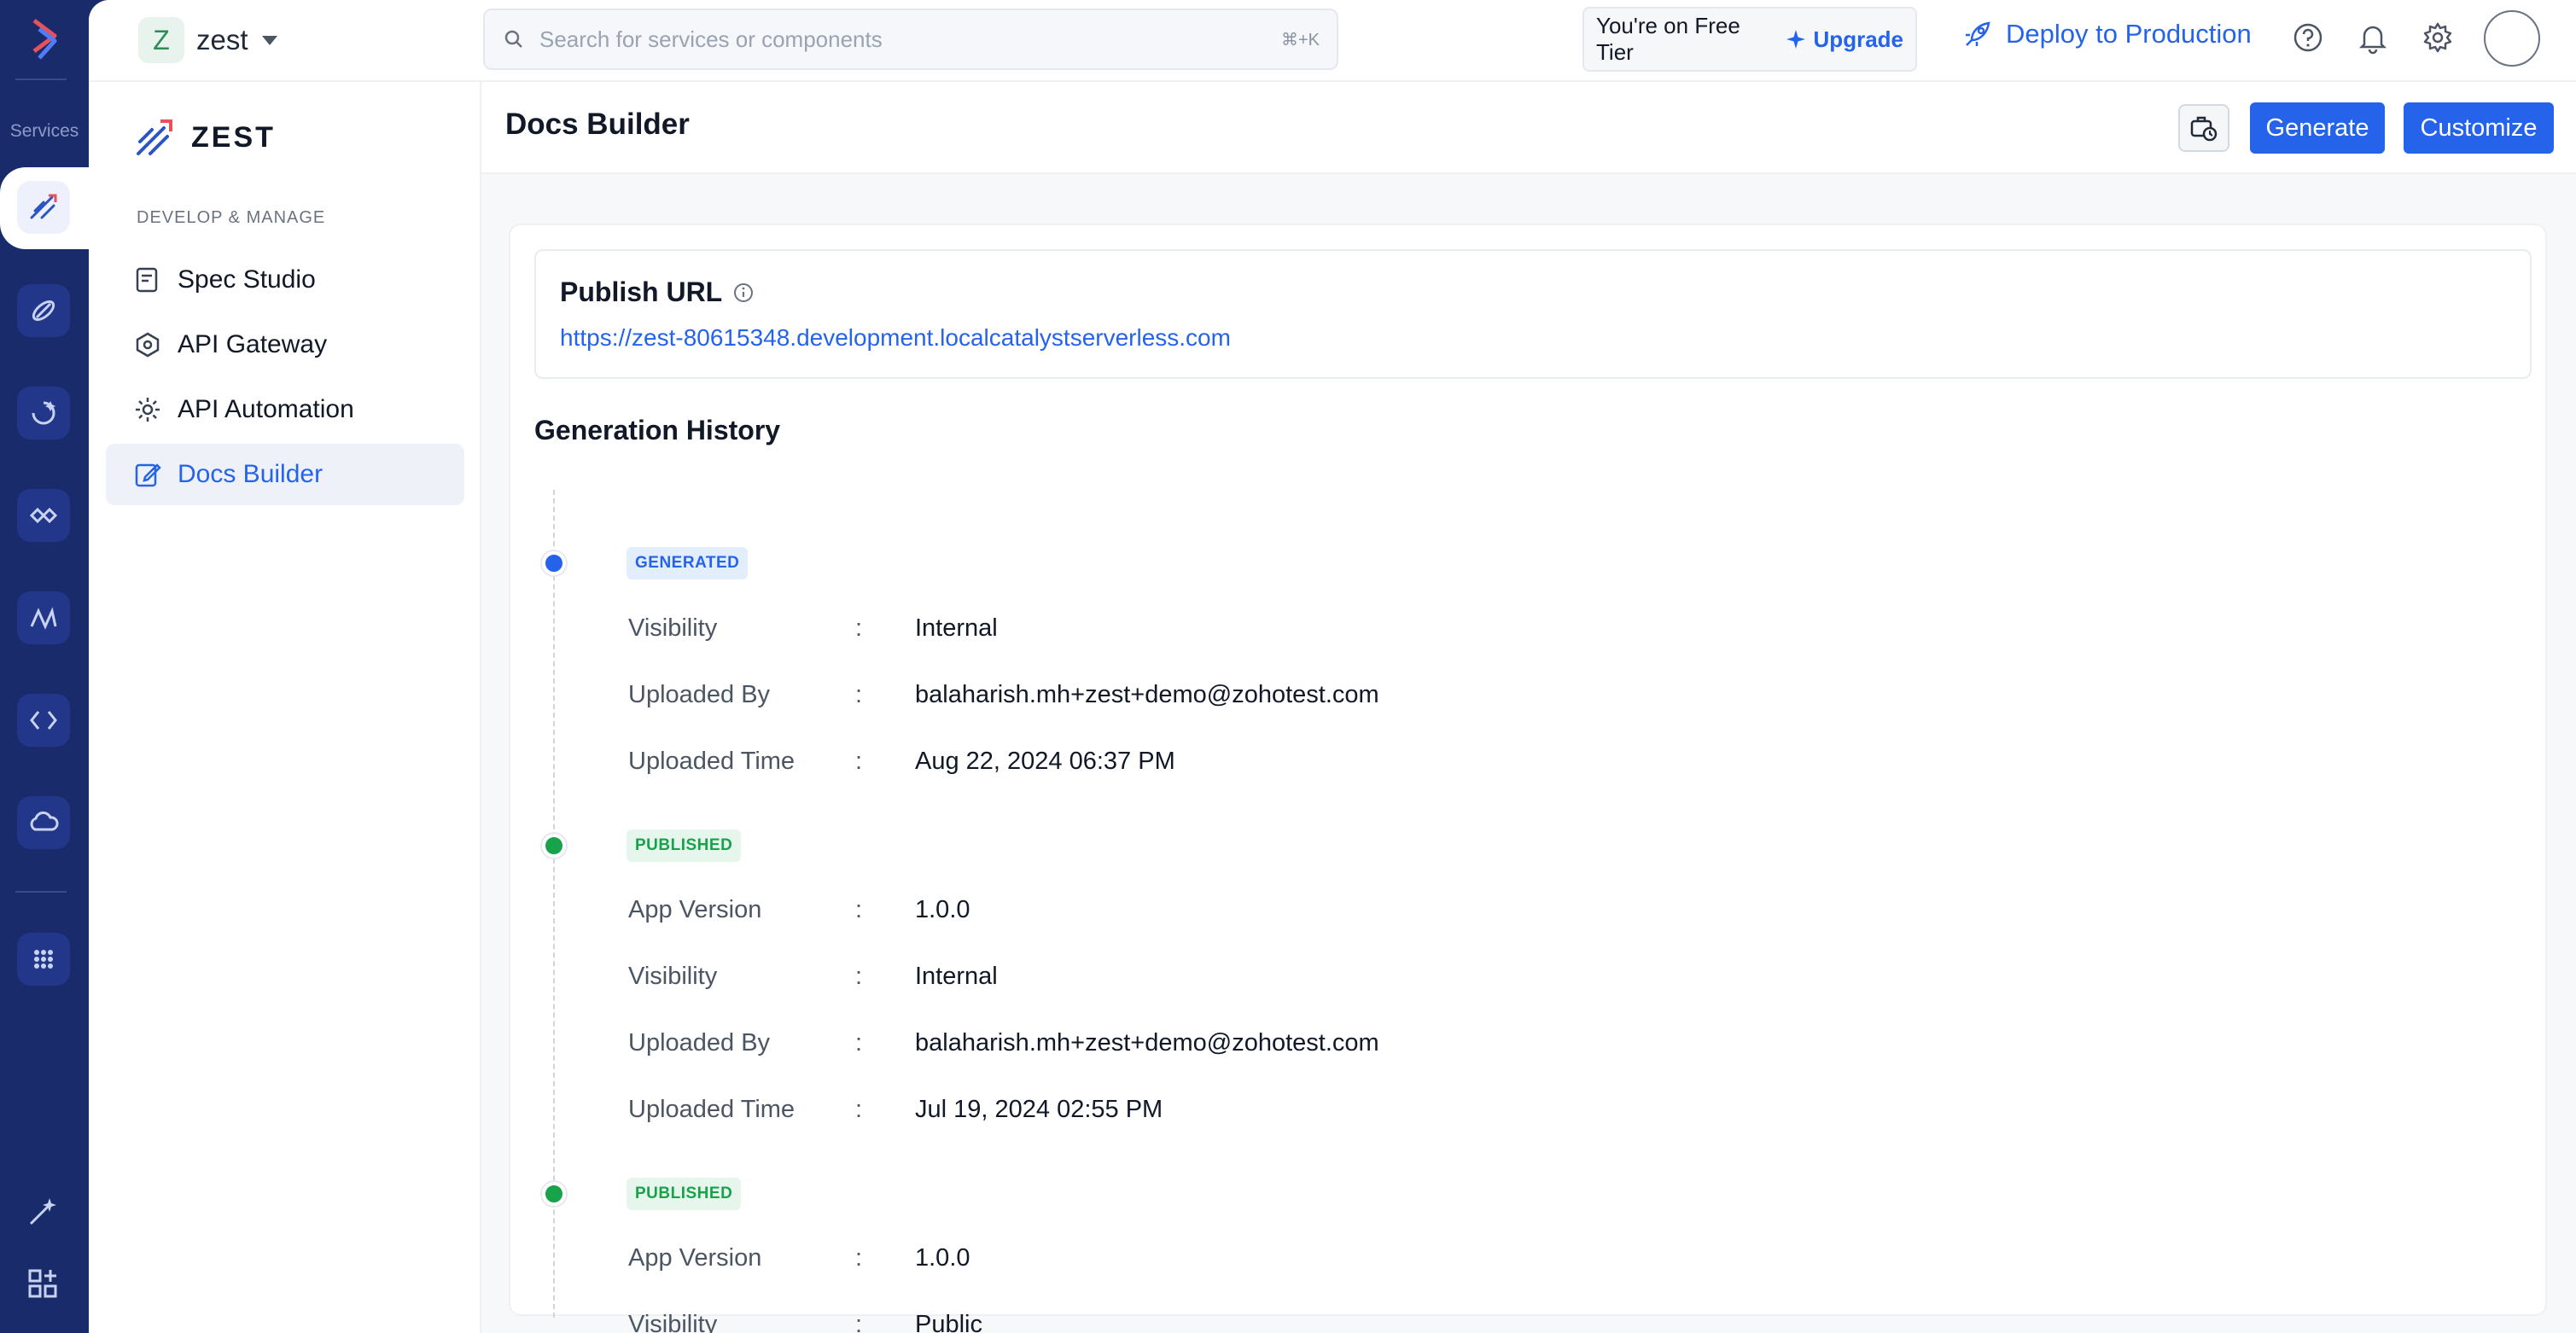 The height and width of the screenshot is (1333, 2576). I want to click on status-badge: GENERATED, so click(688, 563).